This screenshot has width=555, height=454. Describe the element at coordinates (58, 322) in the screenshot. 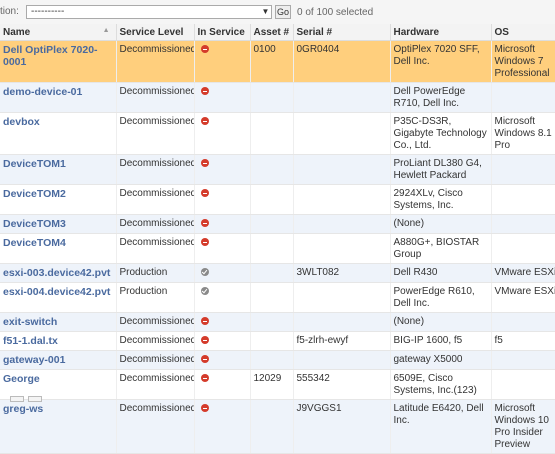

I see `cell-name: exit-switch` at that location.